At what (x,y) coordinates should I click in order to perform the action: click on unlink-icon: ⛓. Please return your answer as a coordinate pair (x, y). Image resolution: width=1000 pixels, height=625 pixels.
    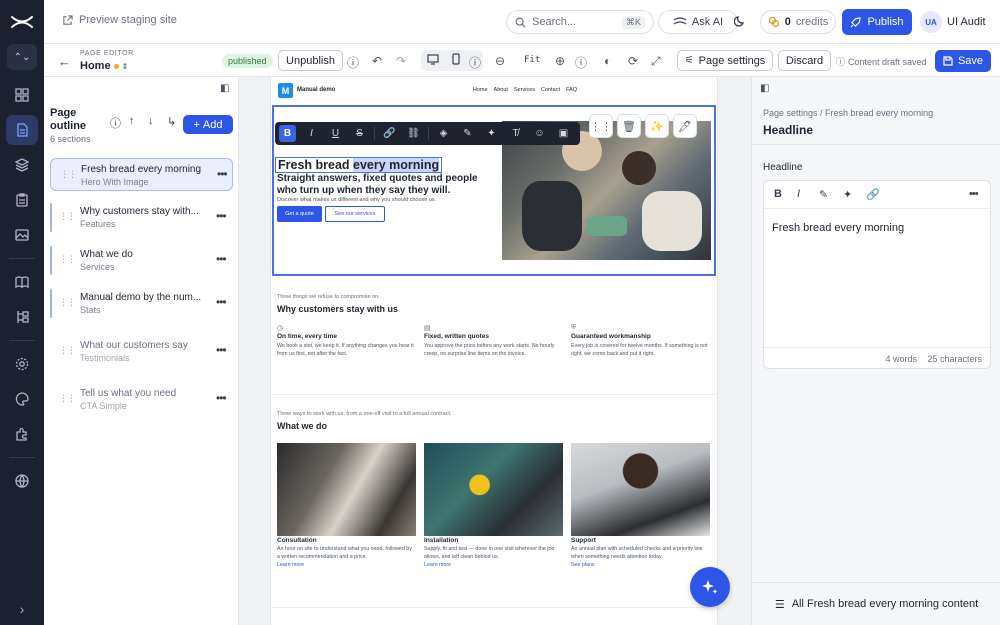
    Looking at the image, I should click on (413, 133).